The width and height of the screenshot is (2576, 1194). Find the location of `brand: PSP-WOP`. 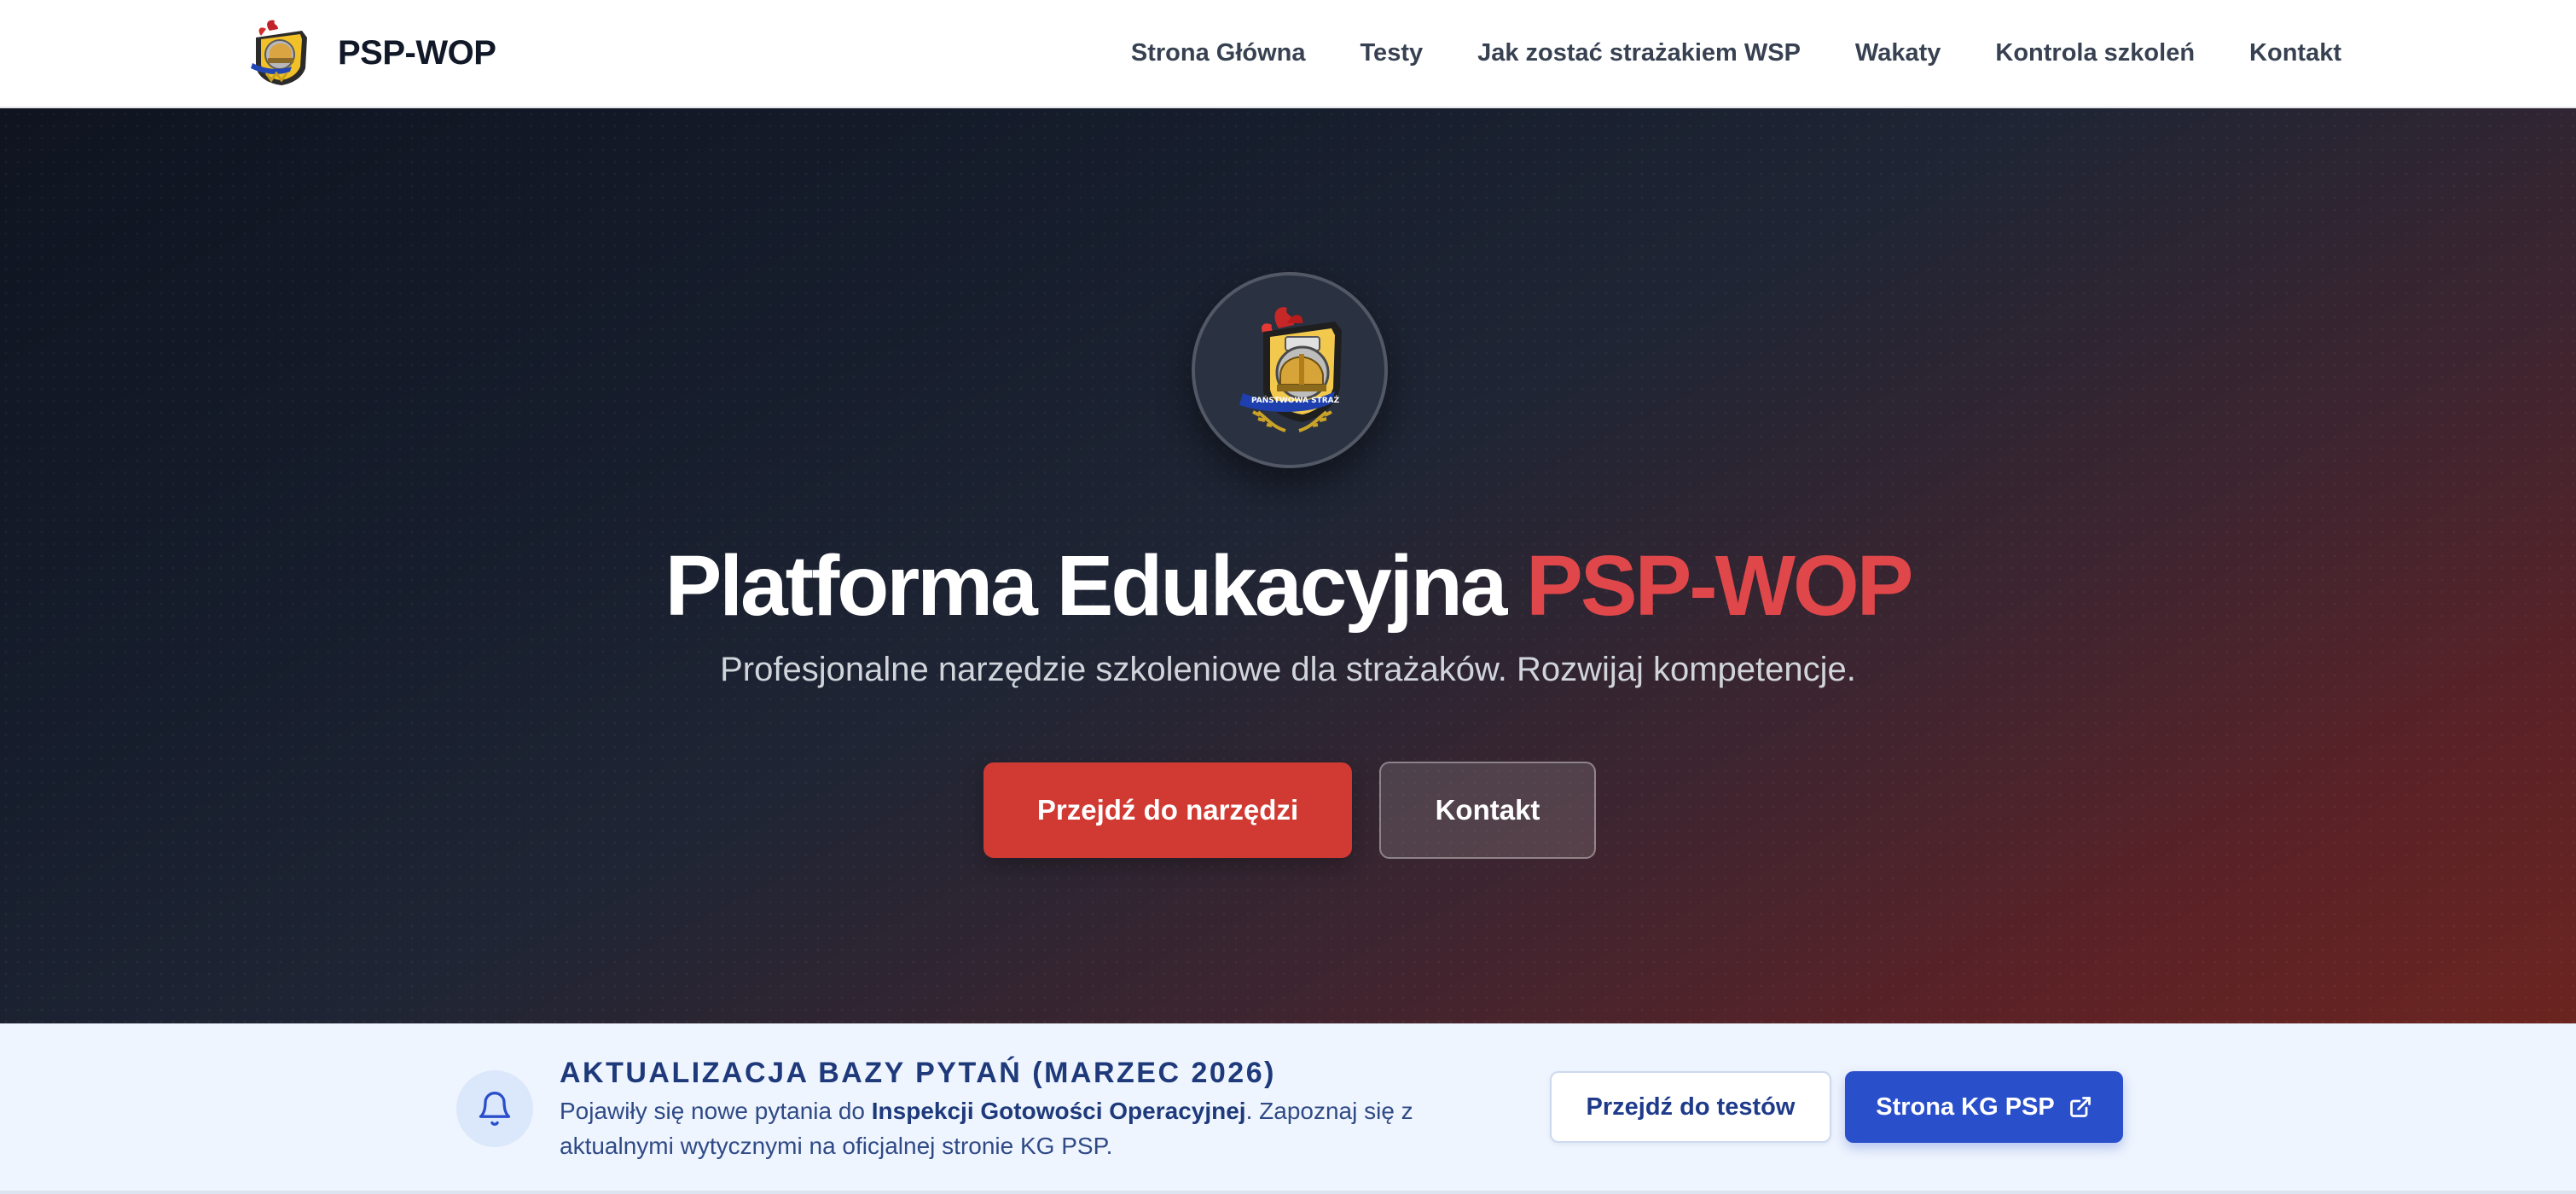

brand: PSP-WOP is located at coordinates (372, 53).